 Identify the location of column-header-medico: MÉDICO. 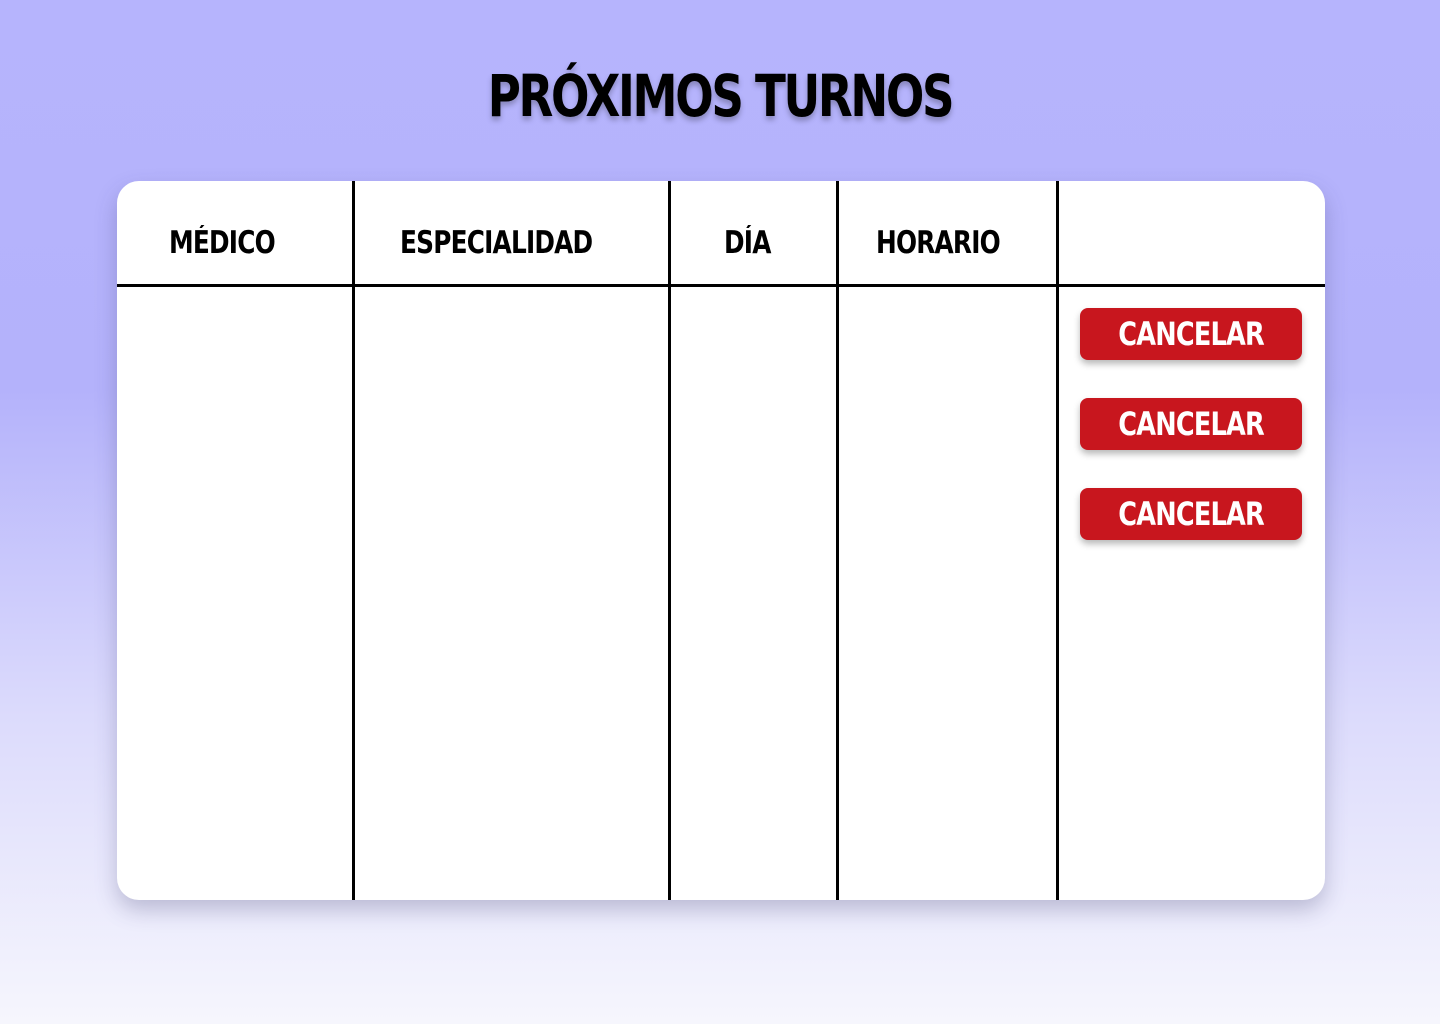
(222, 243).